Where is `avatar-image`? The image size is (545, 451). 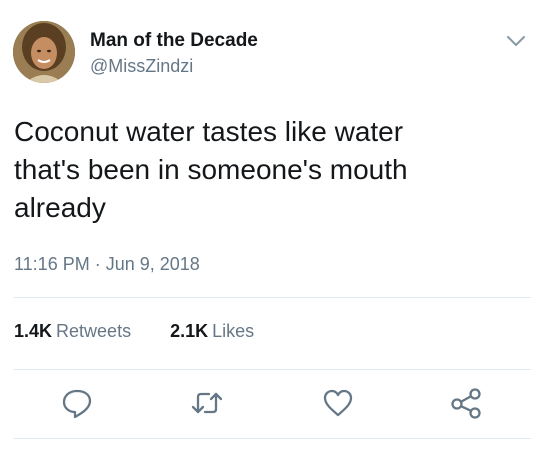
avatar-image is located at coordinates (44, 52).